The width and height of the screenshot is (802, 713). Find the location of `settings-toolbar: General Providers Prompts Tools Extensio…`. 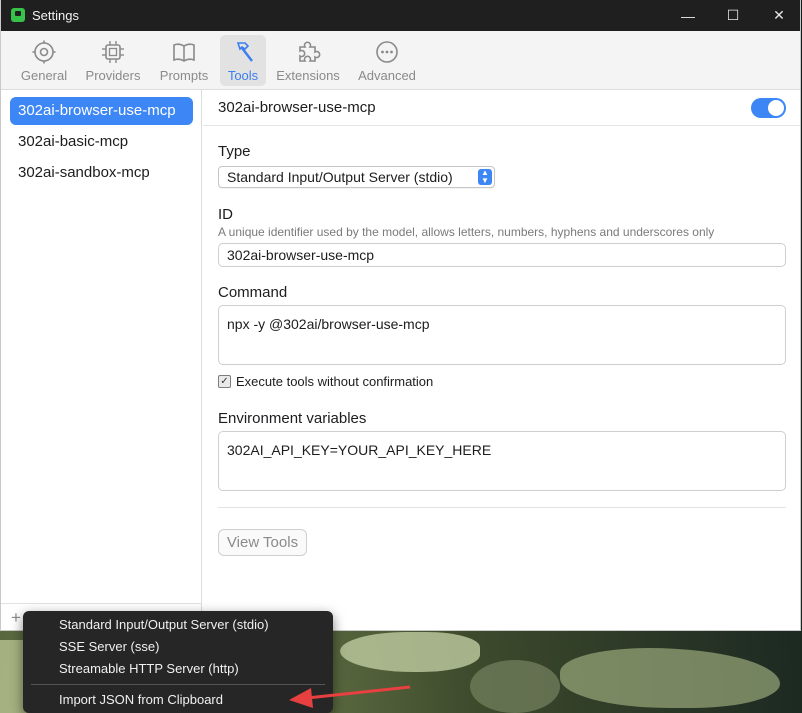

settings-toolbar: General Providers Prompts Tools Extensio… is located at coordinates (400, 60).